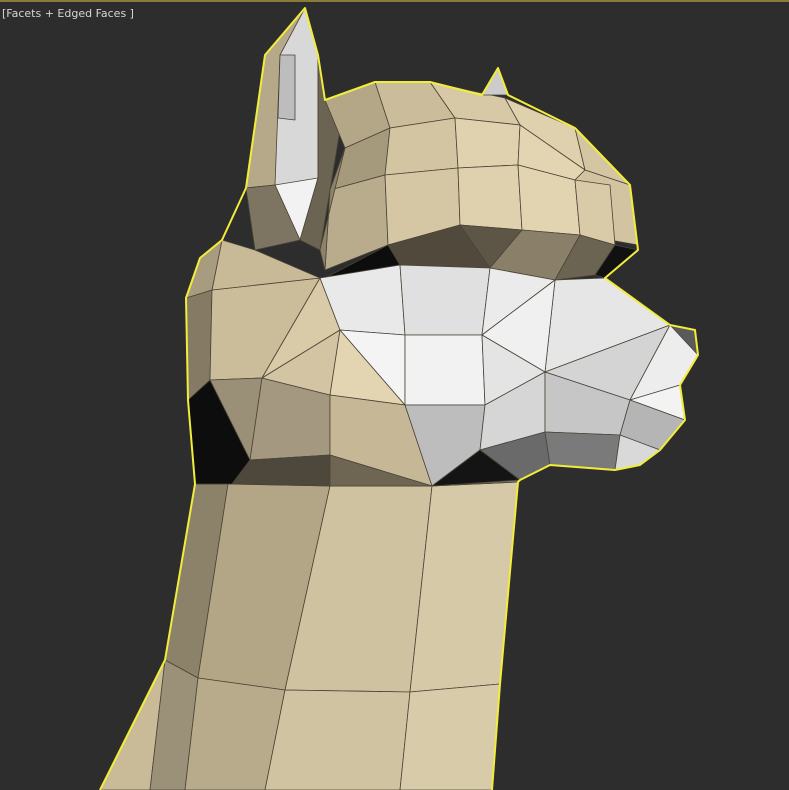  What do you see at coordinates (68, 13) in the screenshot?
I see `viewport-shading-label: [Facets + Edged Faces ]` at bounding box center [68, 13].